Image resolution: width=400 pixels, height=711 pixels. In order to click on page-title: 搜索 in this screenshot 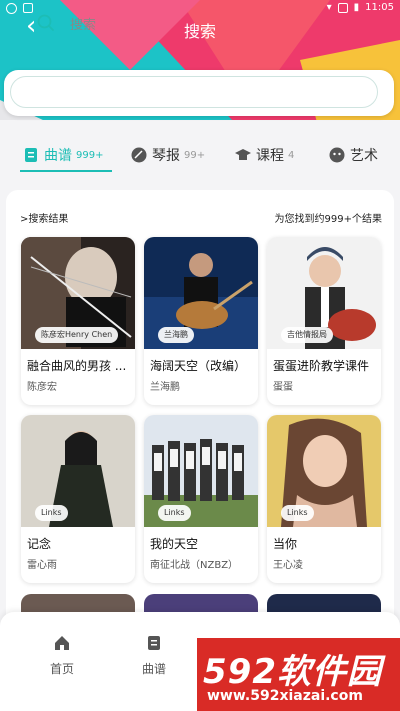, I will do `click(199, 31)`.